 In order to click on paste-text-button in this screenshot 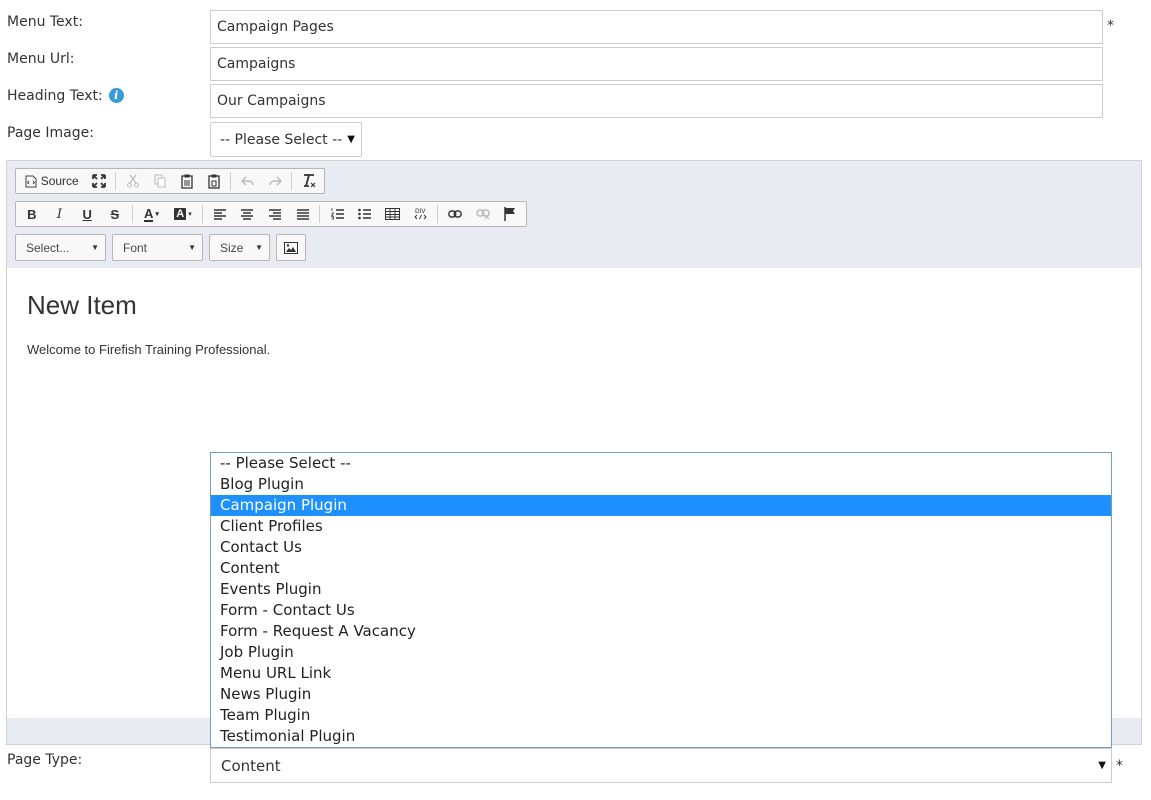, I will do `click(213, 181)`.